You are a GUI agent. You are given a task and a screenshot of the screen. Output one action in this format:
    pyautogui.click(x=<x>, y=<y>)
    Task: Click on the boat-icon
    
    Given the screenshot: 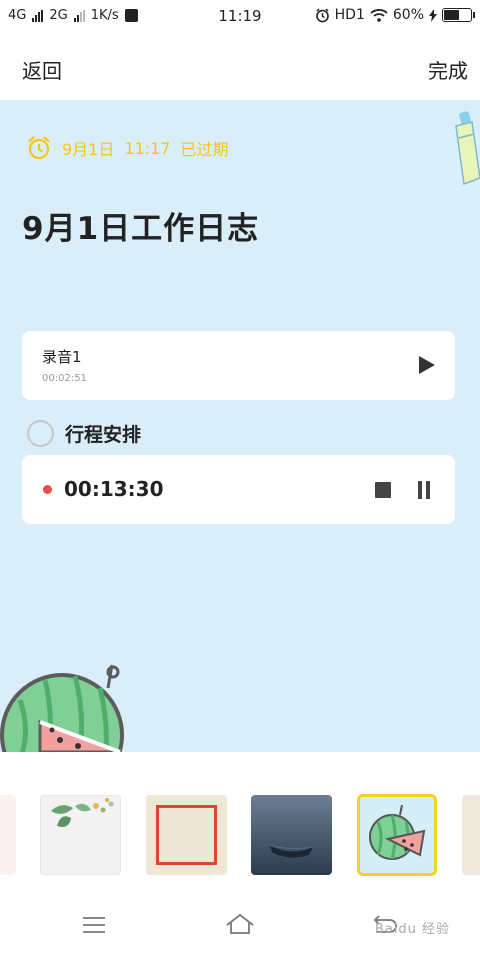 What is the action you would take?
    pyautogui.click(x=291, y=851)
    